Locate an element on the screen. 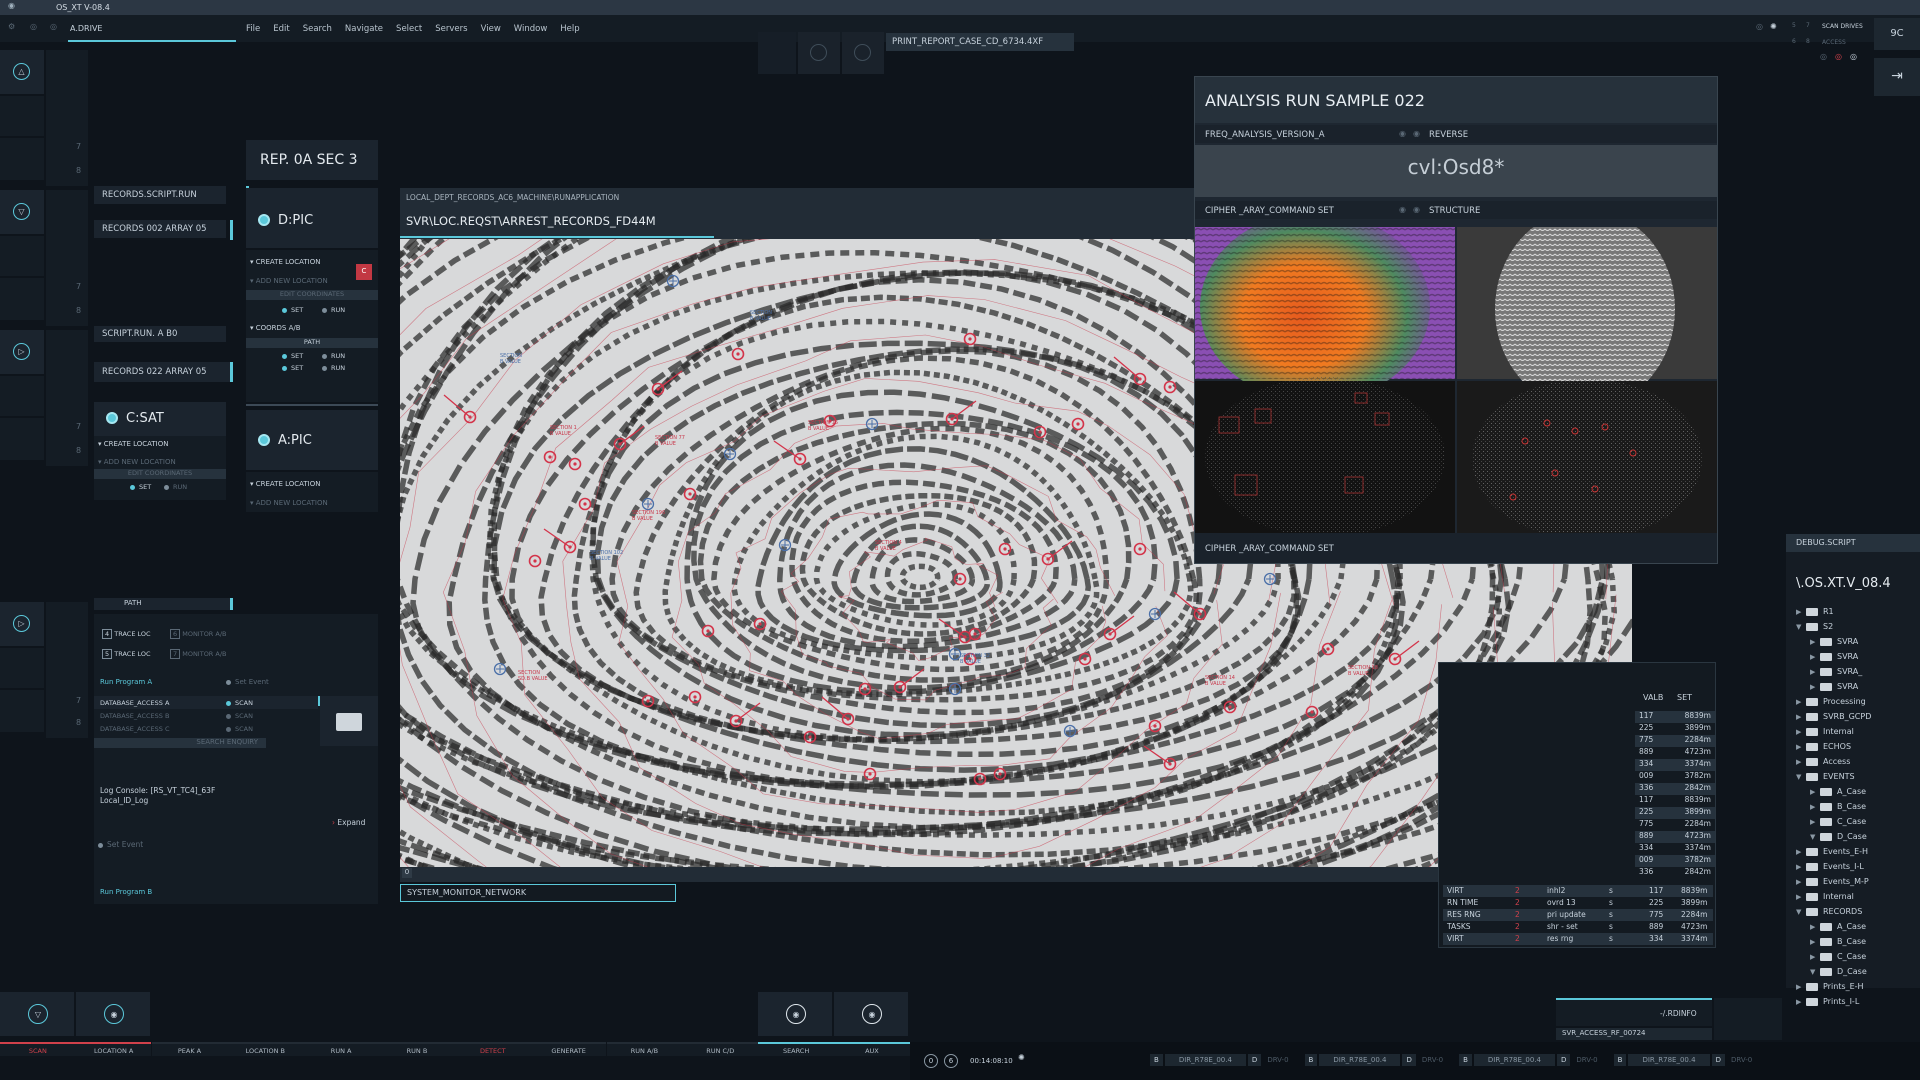  gear-icon: ◎ is located at coordinates (1759, 26).